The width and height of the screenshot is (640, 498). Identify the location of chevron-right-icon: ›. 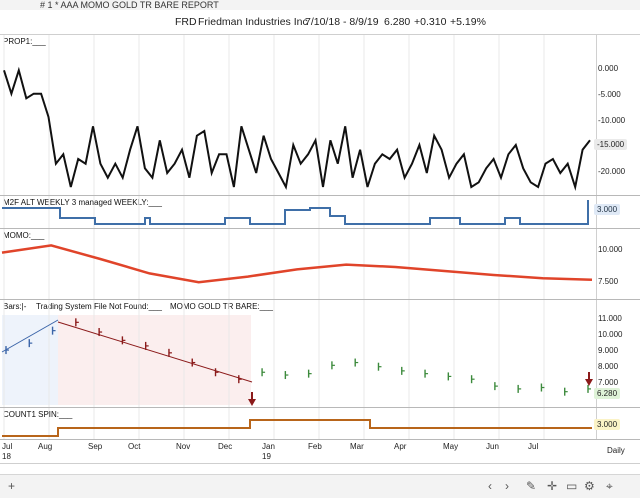
(507, 486).